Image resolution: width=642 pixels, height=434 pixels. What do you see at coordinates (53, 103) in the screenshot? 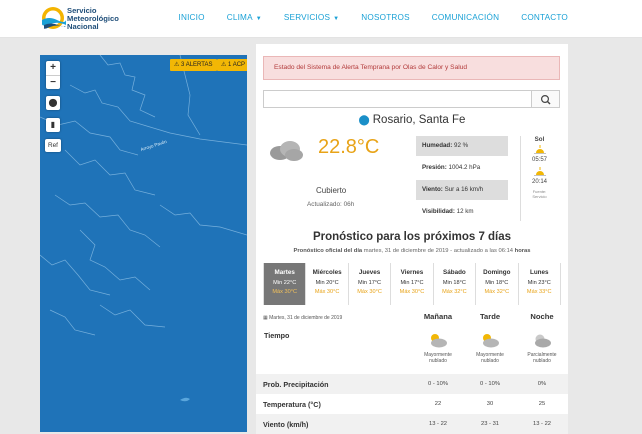
I see `location-pin-icon: ⬤` at bounding box center [53, 103].